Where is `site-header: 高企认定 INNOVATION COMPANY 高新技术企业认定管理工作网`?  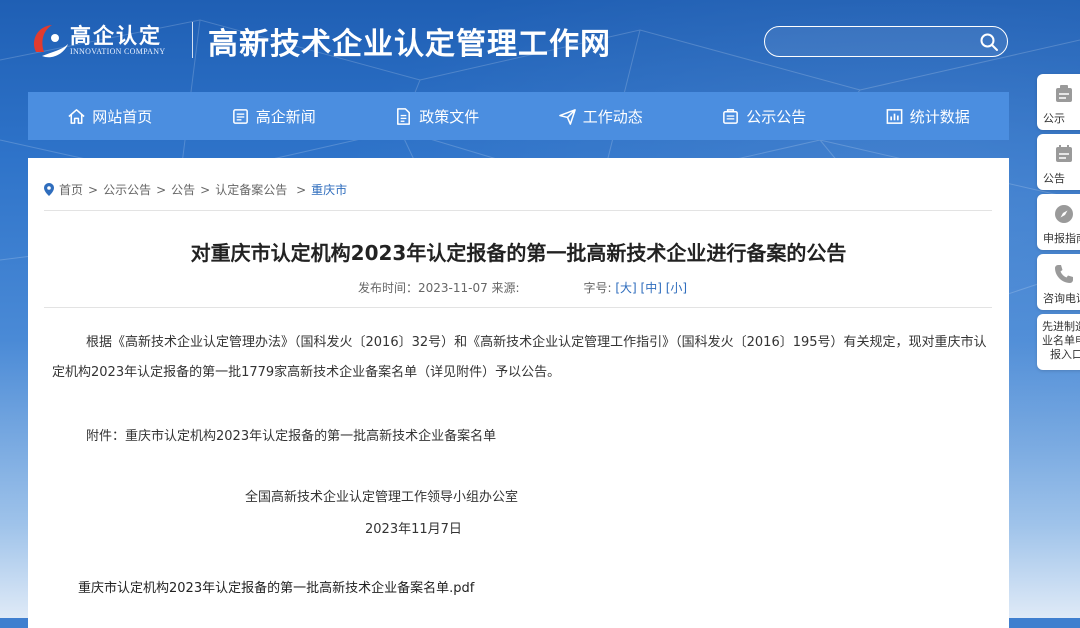 site-header: 高企认定 INNOVATION COMPANY 高新技术企业认定管理工作网 is located at coordinates (540, 45).